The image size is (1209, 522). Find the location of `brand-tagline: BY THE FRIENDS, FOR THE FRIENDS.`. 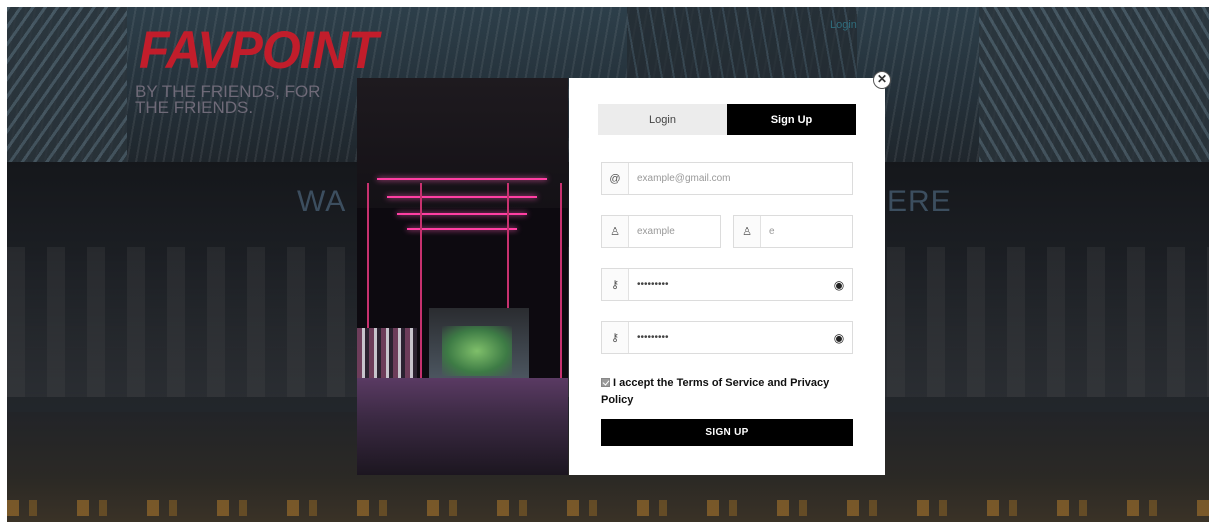

brand-tagline: BY THE FRIENDS, FOR THE FRIENDS. is located at coordinates (228, 99).